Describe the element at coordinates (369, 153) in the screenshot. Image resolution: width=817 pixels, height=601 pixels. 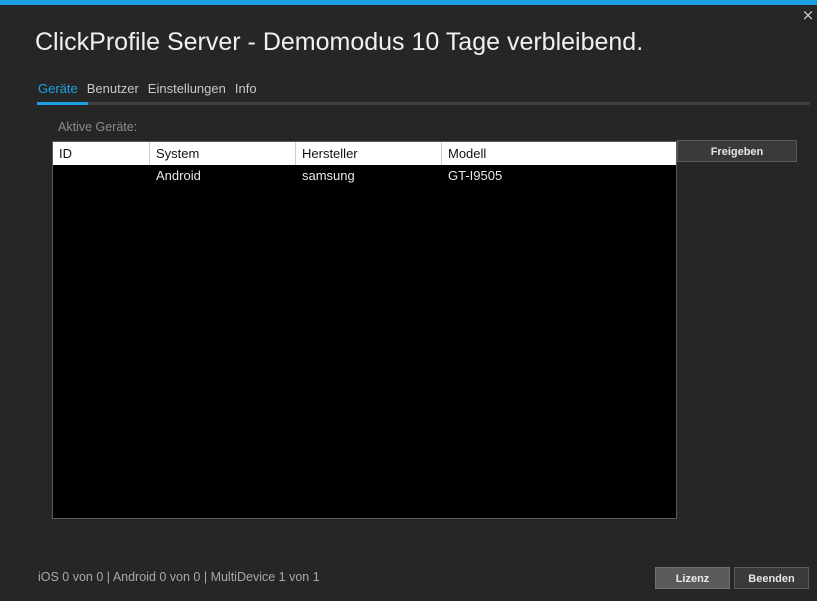
I see `column-header-hersteller: Hersteller` at that location.